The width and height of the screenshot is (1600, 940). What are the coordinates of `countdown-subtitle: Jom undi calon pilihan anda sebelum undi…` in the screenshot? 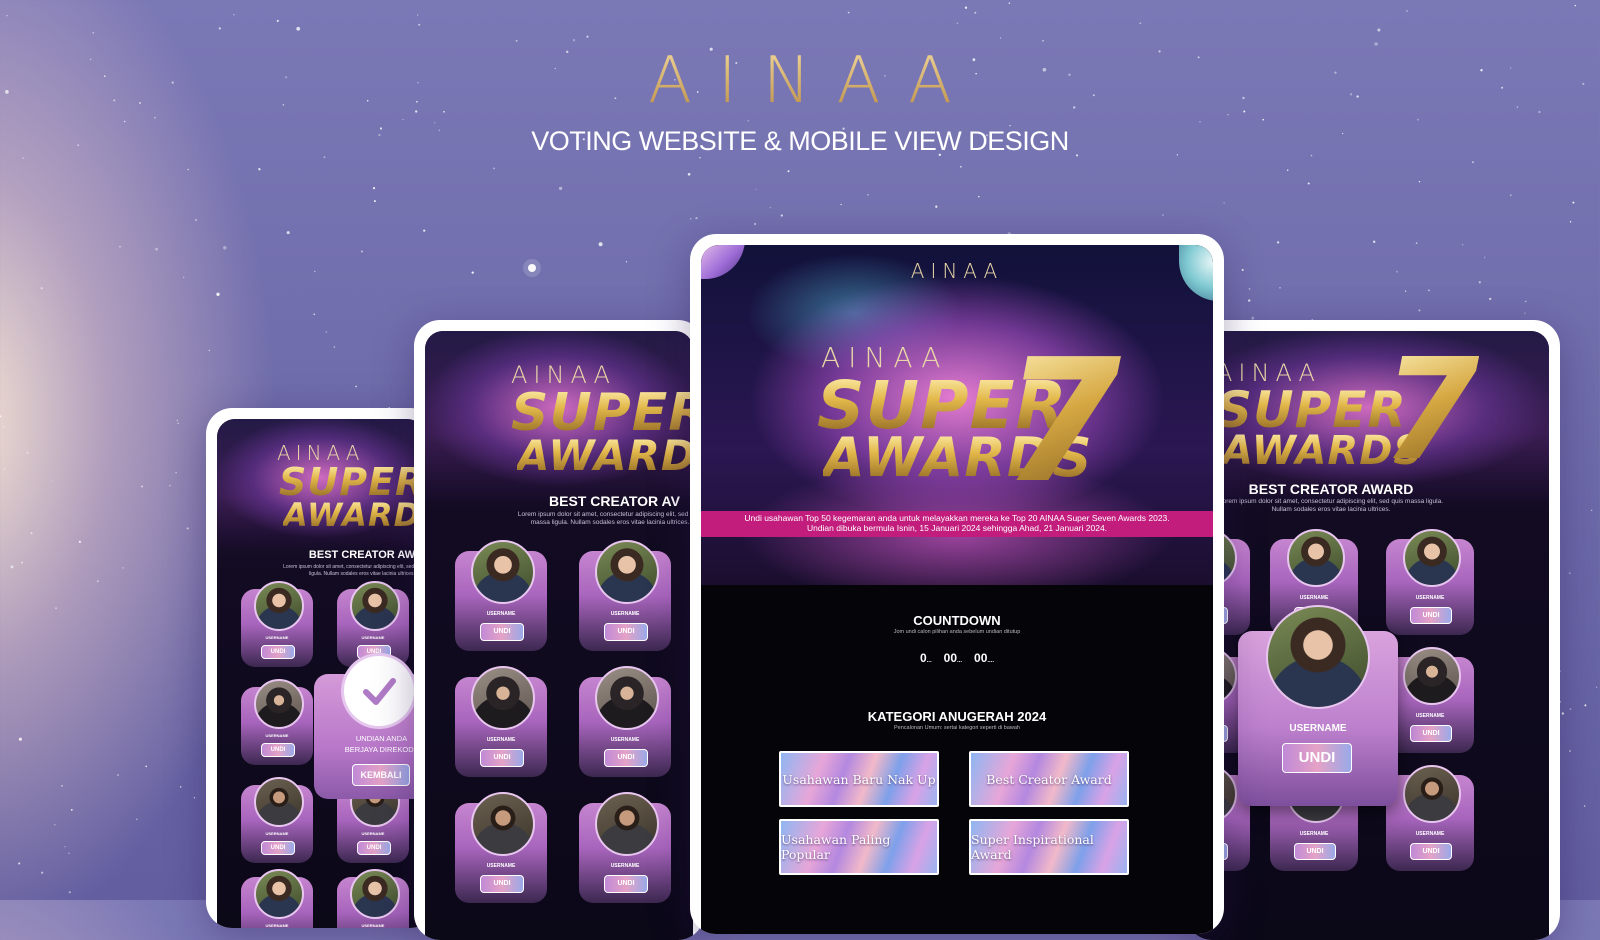 It's located at (957, 632).